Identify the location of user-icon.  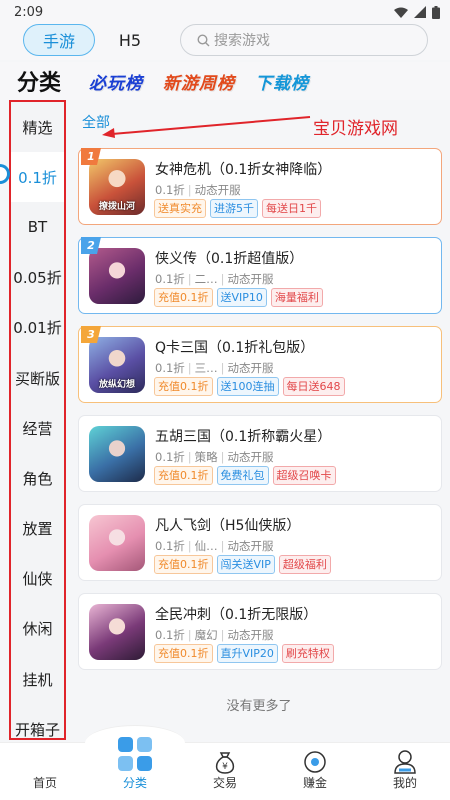
(405, 762).